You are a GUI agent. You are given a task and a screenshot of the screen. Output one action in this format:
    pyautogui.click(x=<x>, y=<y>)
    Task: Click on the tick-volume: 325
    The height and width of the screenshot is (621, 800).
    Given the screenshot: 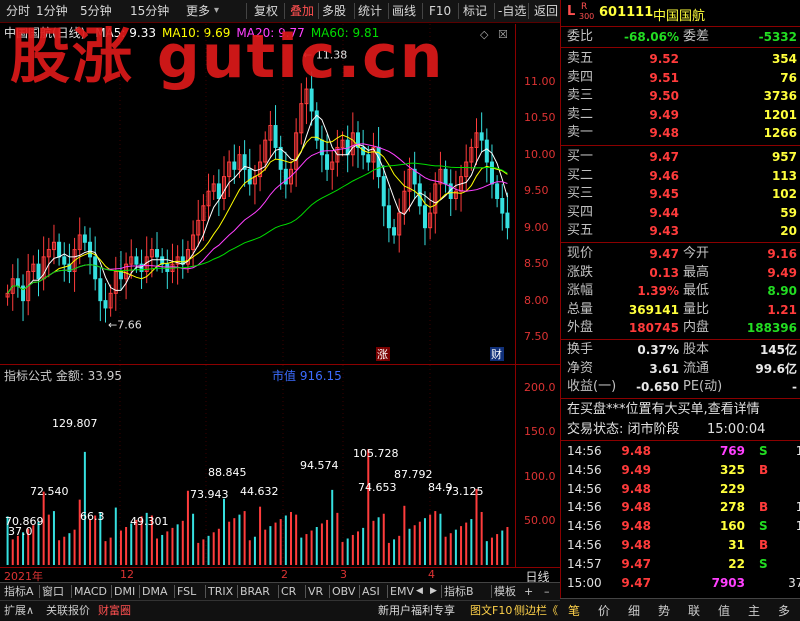 What is the action you would take?
    pyautogui.click(x=732, y=469)
    